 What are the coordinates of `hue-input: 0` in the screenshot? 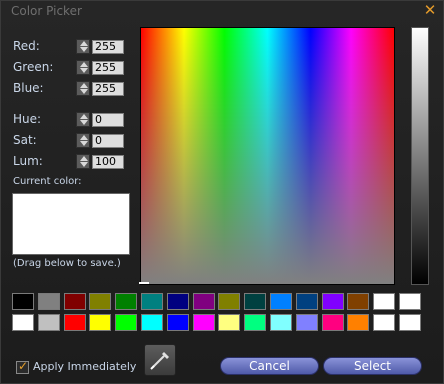 It's located at (108, 120).